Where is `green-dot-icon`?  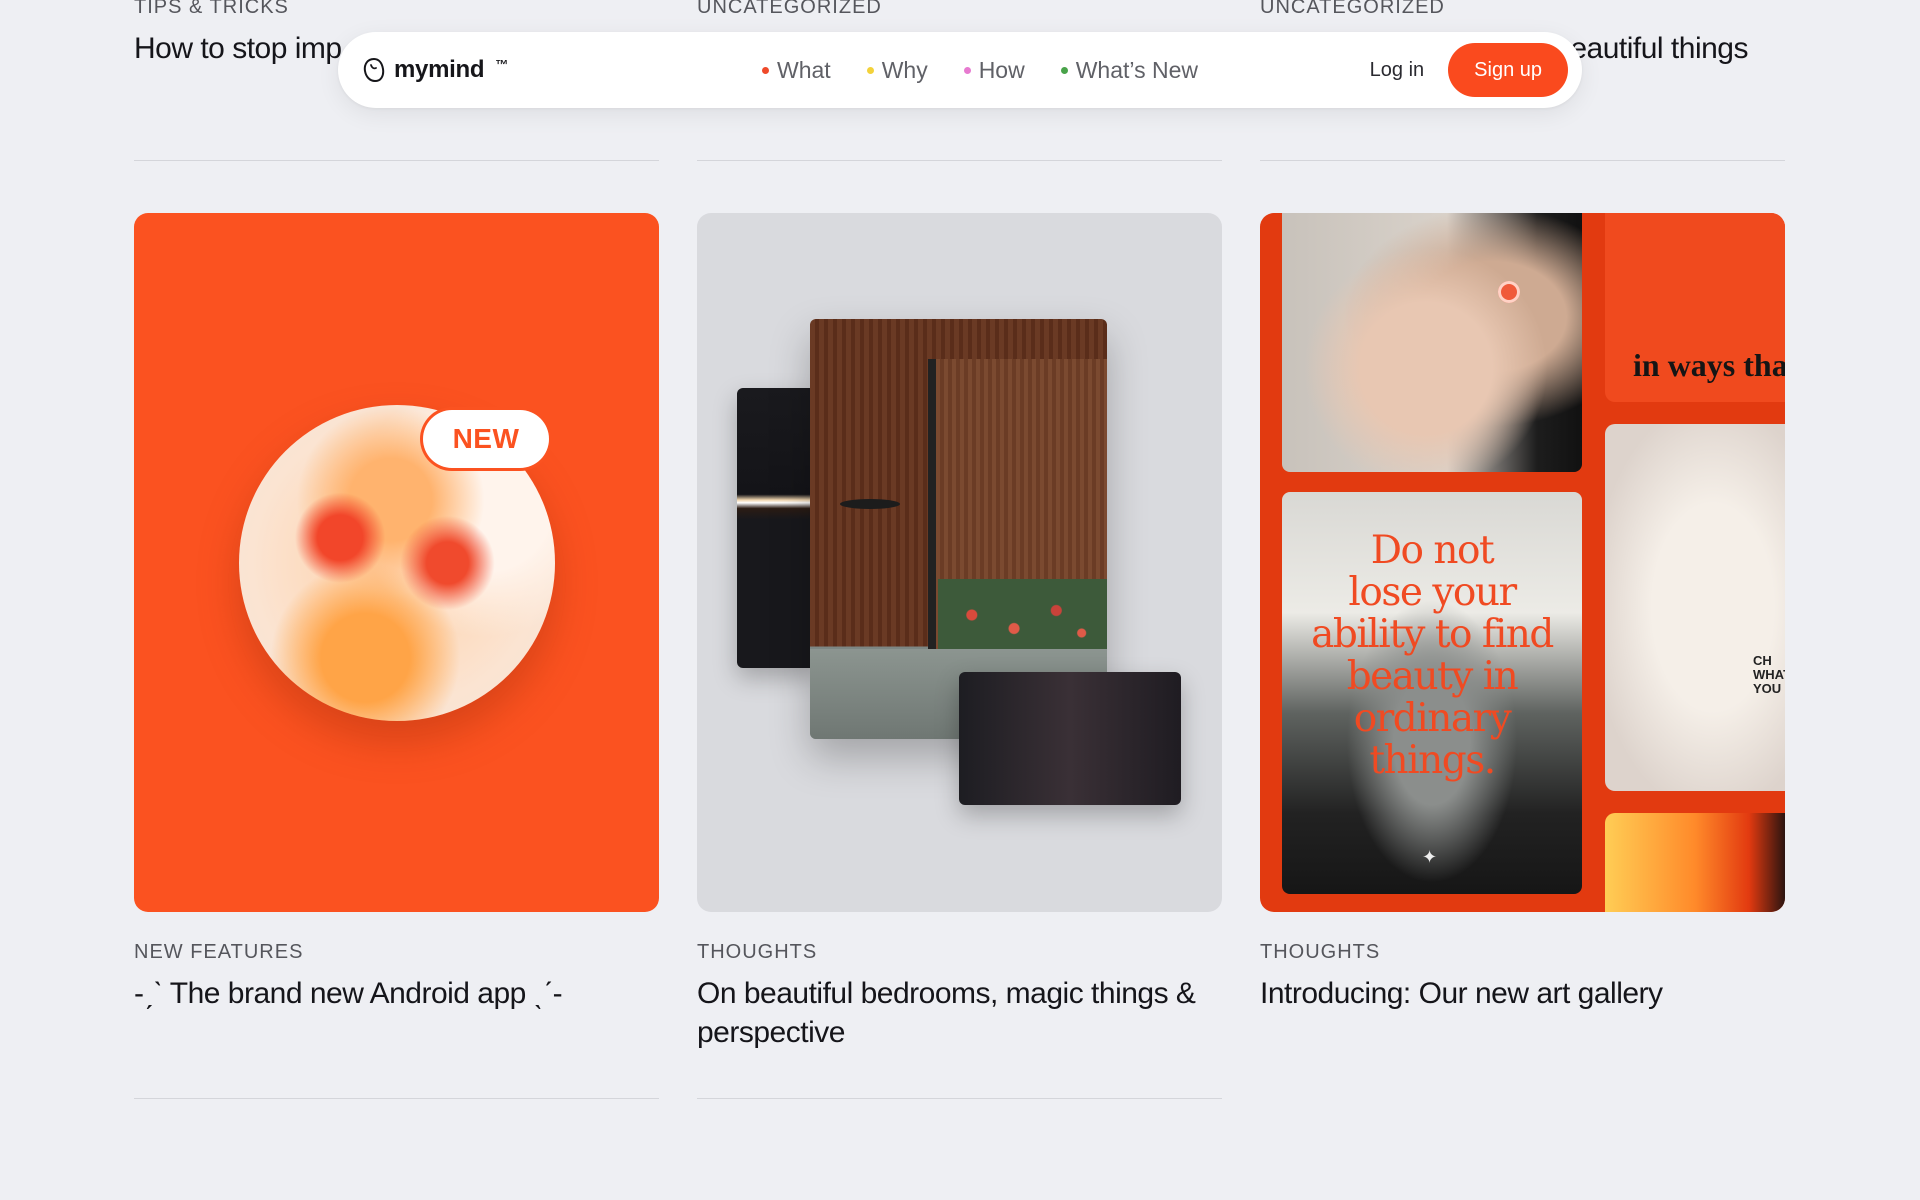
green-dot-icon is located at coordinates (1064, 70).